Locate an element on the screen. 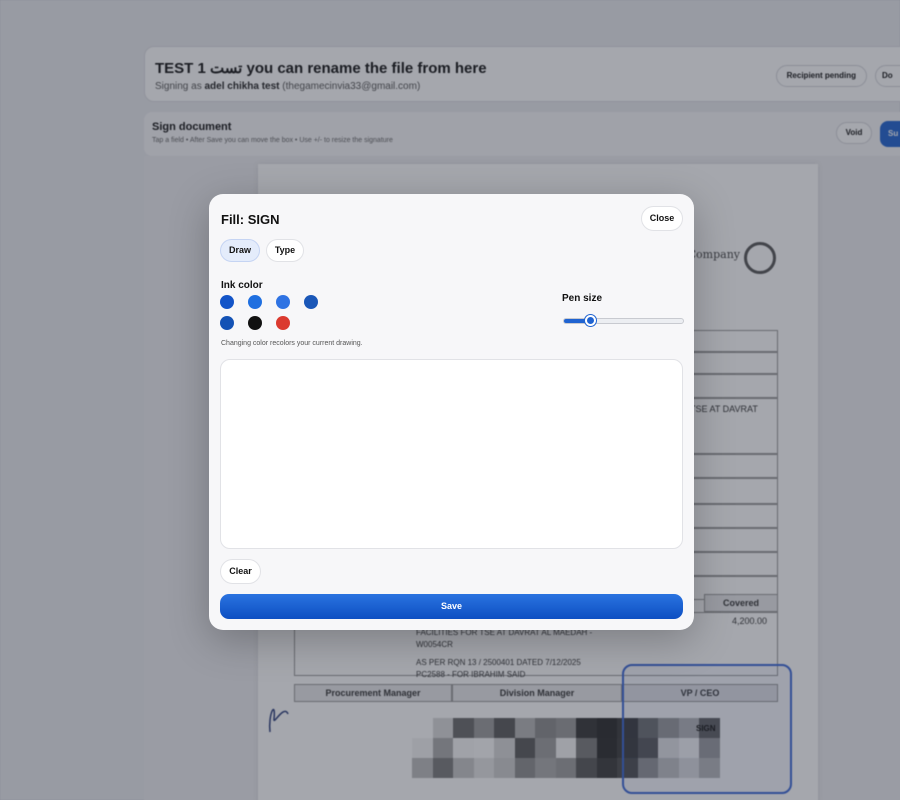 Image resolution: width=900 pixels, height=800 pixels. clear-button: Clear is located at coordinates (240, 571).